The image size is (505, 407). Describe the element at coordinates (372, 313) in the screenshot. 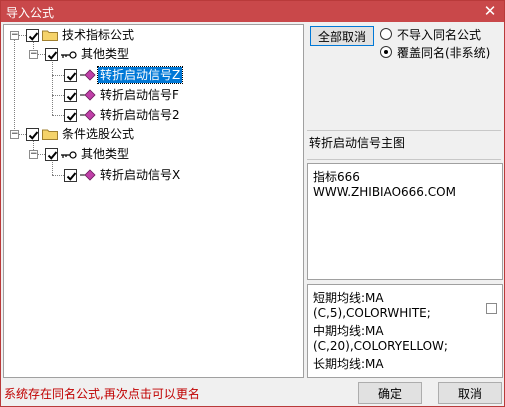

I see `code-line: (C,5),COLORWHITE;` at that location.